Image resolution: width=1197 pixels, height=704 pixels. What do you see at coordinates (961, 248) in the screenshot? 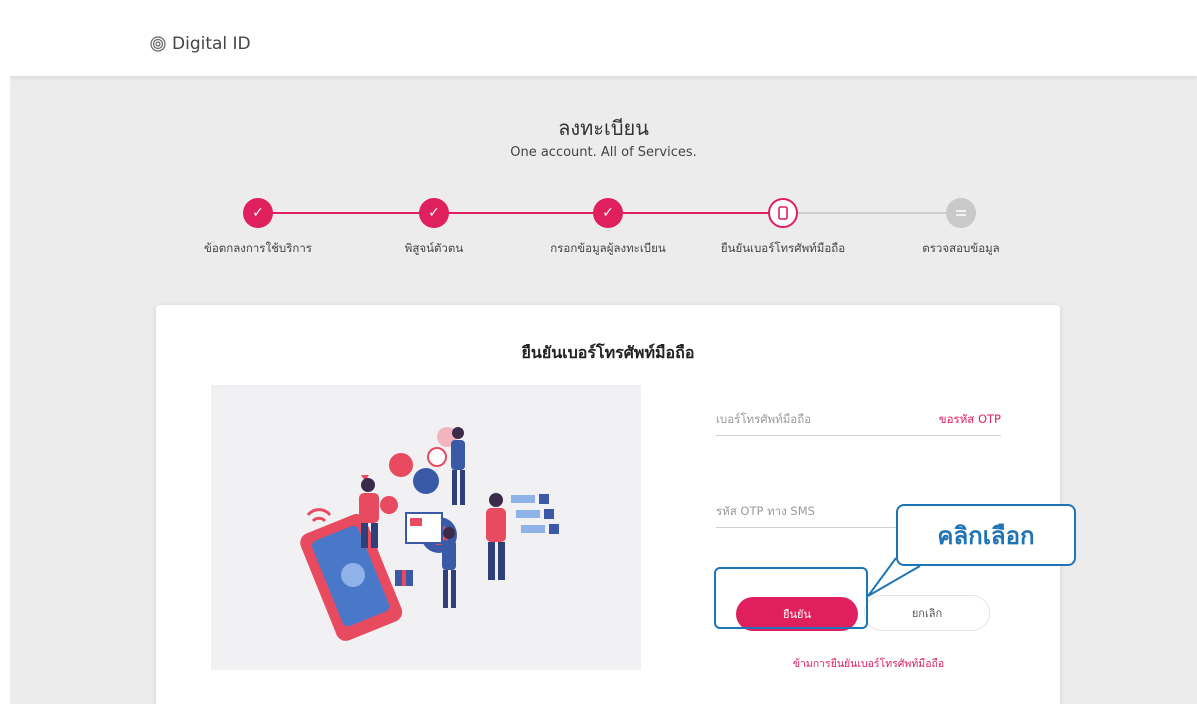
I see `step-label: ตรวจสอบข้อมูล` at bounding box center [961, 248].